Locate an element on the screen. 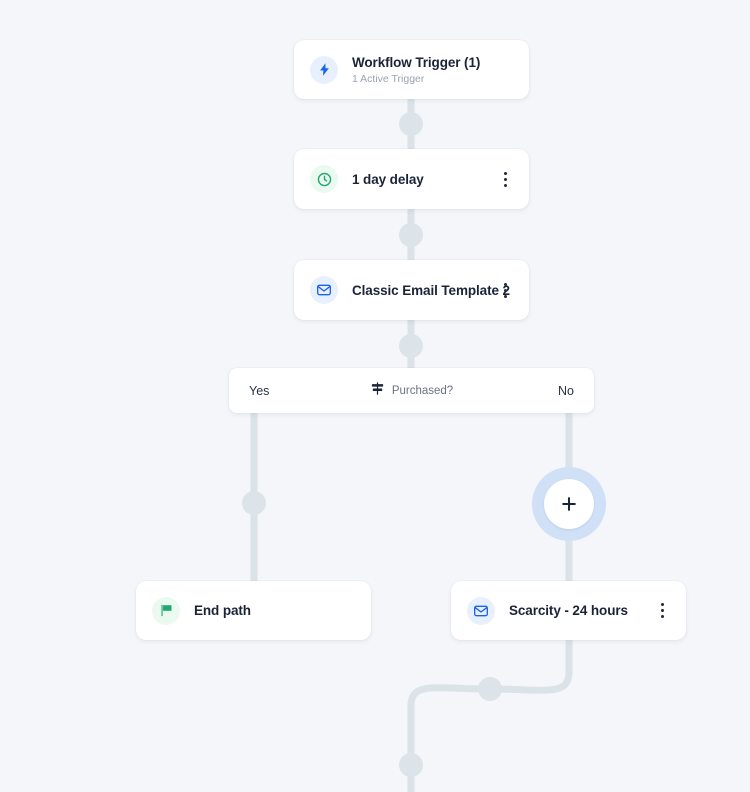 Image resolution: width=750 pixels, height=792 pixels. clock-icon is located at coordinates (324, 179).